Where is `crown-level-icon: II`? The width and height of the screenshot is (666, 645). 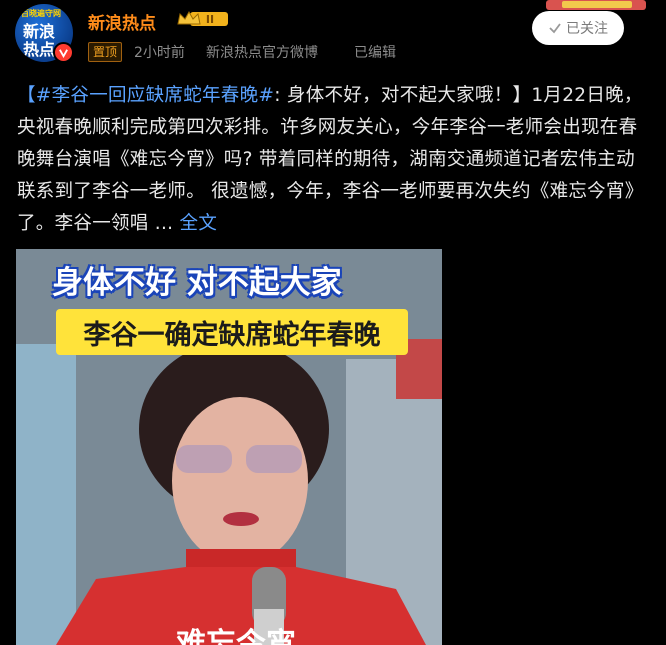 crown-level-icon: II is located at coordinates (202, 18).